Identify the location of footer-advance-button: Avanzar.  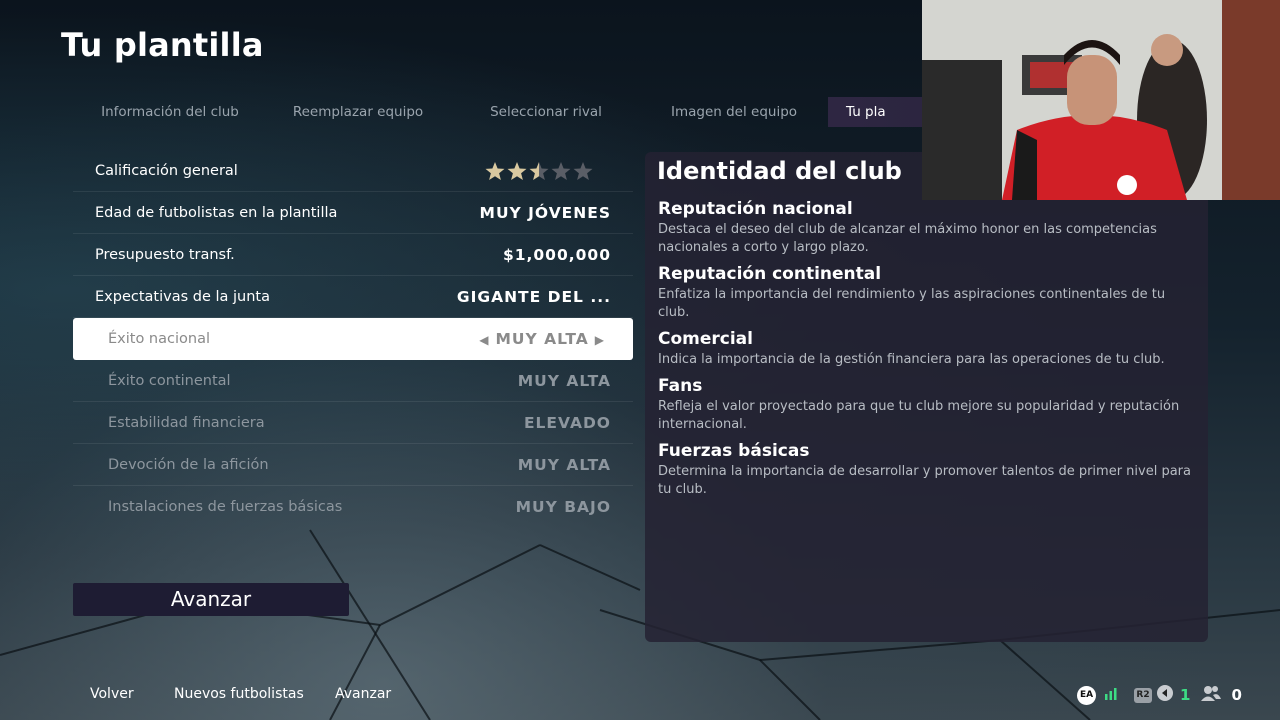
(363, 694).